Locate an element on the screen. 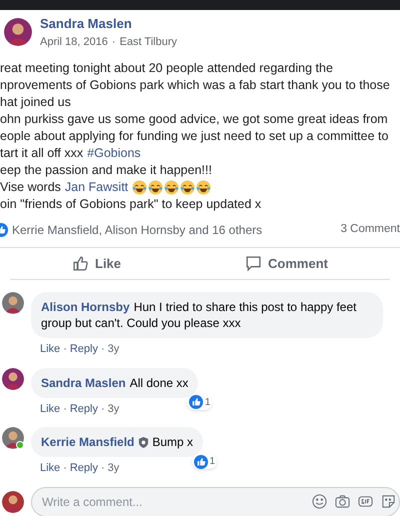 Image resolution: width=400 pixels, height=516 pixels. speech-bubble-icon is located at coordinates (253, 263).